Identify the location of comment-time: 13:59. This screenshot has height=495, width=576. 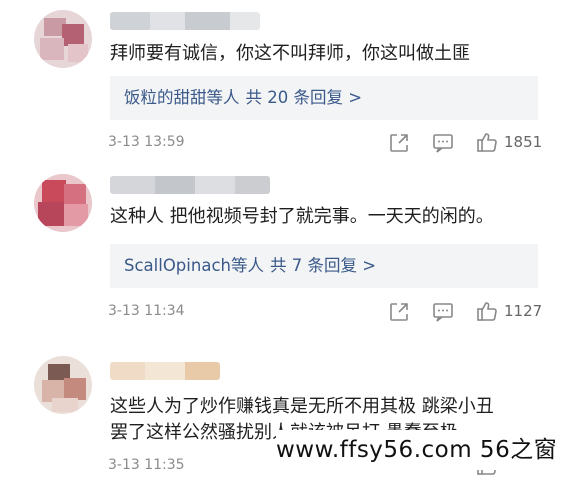
(164, 142).